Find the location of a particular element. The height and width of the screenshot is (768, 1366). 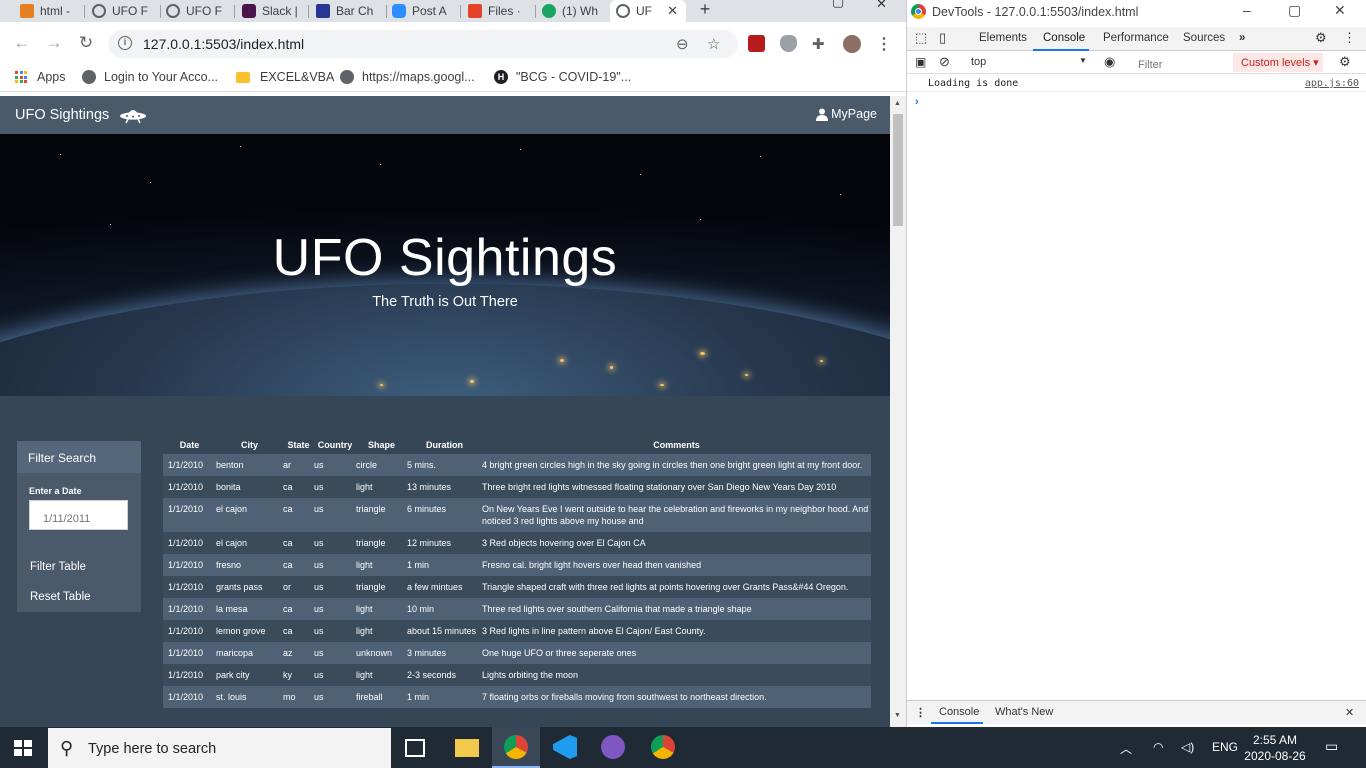

log-levels-dropdown: Custom levels ▾ is located at coordinates (1278, 62).